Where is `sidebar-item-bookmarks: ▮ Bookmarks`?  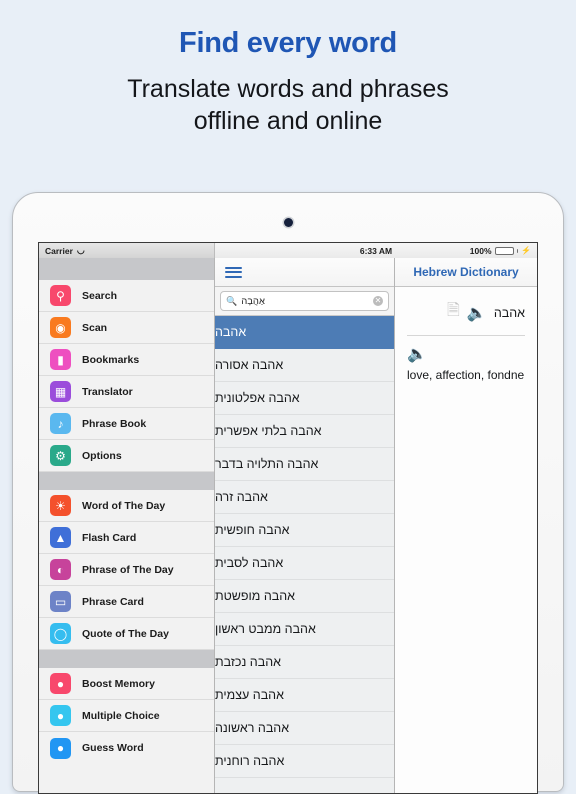 sidebar-item-bookmarks: ▮ Bookmarks is located at coordinates (126, 360).